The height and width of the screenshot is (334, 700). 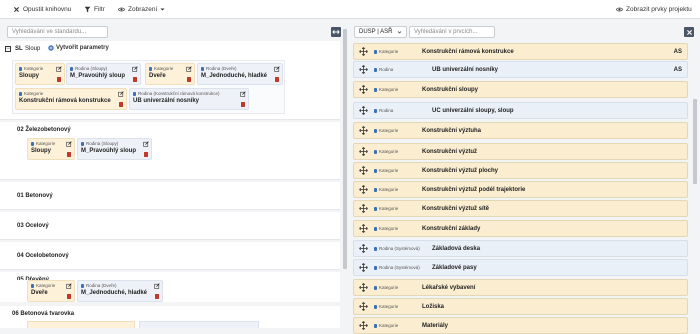 I want to click on expand-toggle-button, so click(x=336, y=32).